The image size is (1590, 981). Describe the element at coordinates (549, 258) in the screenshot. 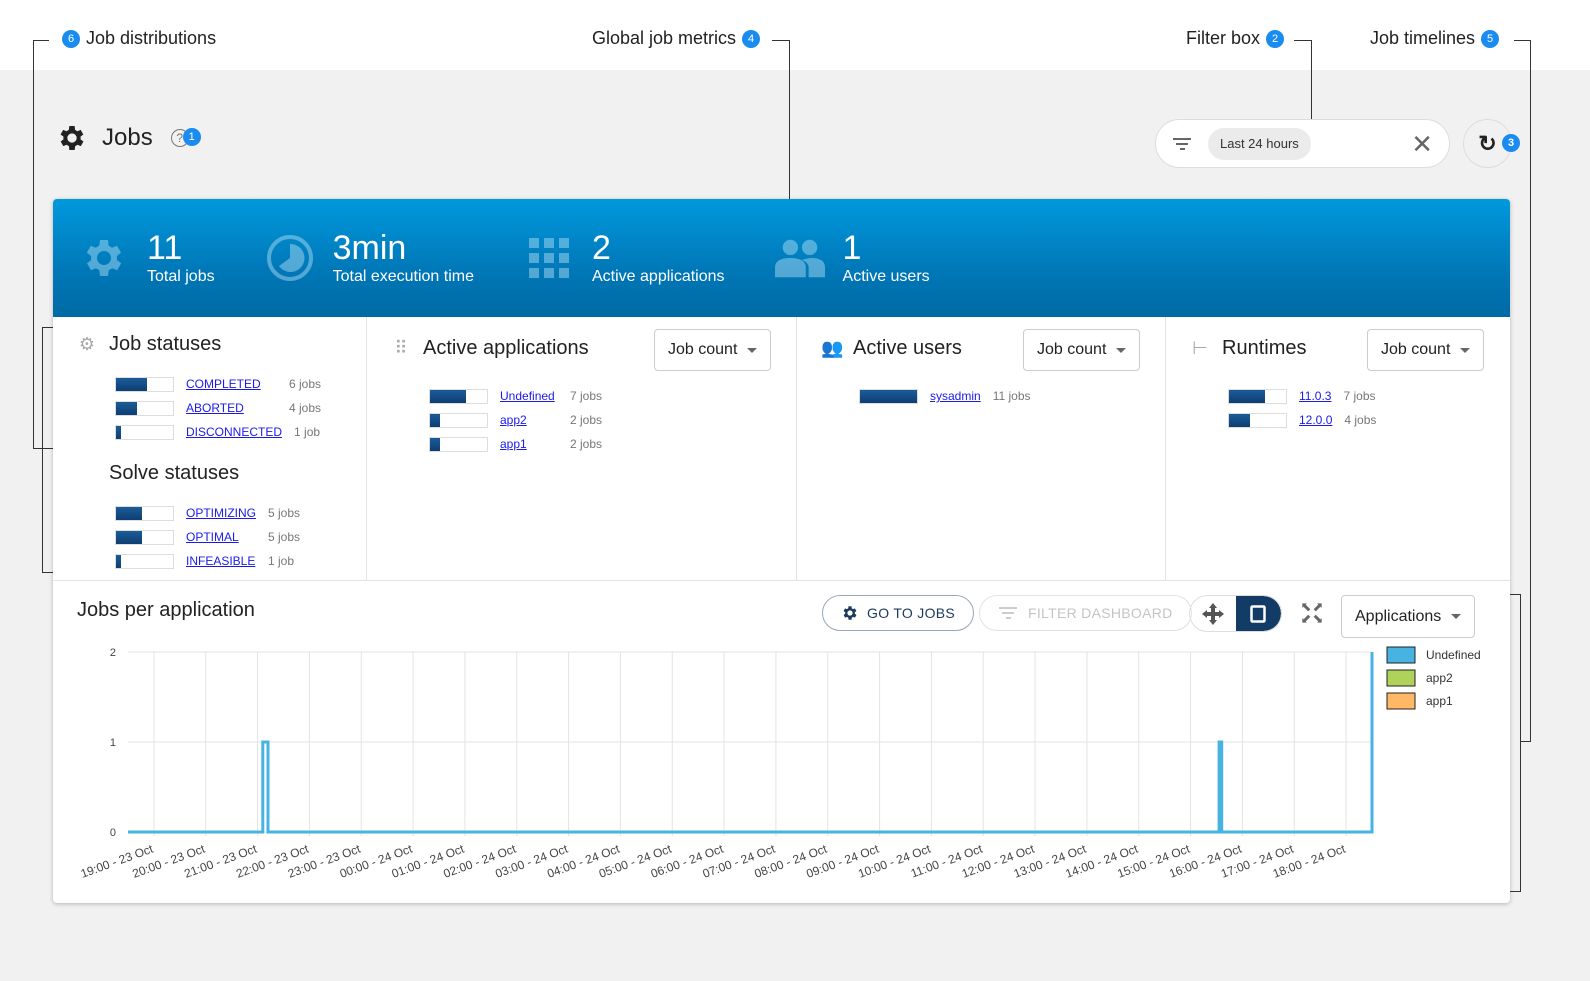

I see `apps-grid-icon` at that location.